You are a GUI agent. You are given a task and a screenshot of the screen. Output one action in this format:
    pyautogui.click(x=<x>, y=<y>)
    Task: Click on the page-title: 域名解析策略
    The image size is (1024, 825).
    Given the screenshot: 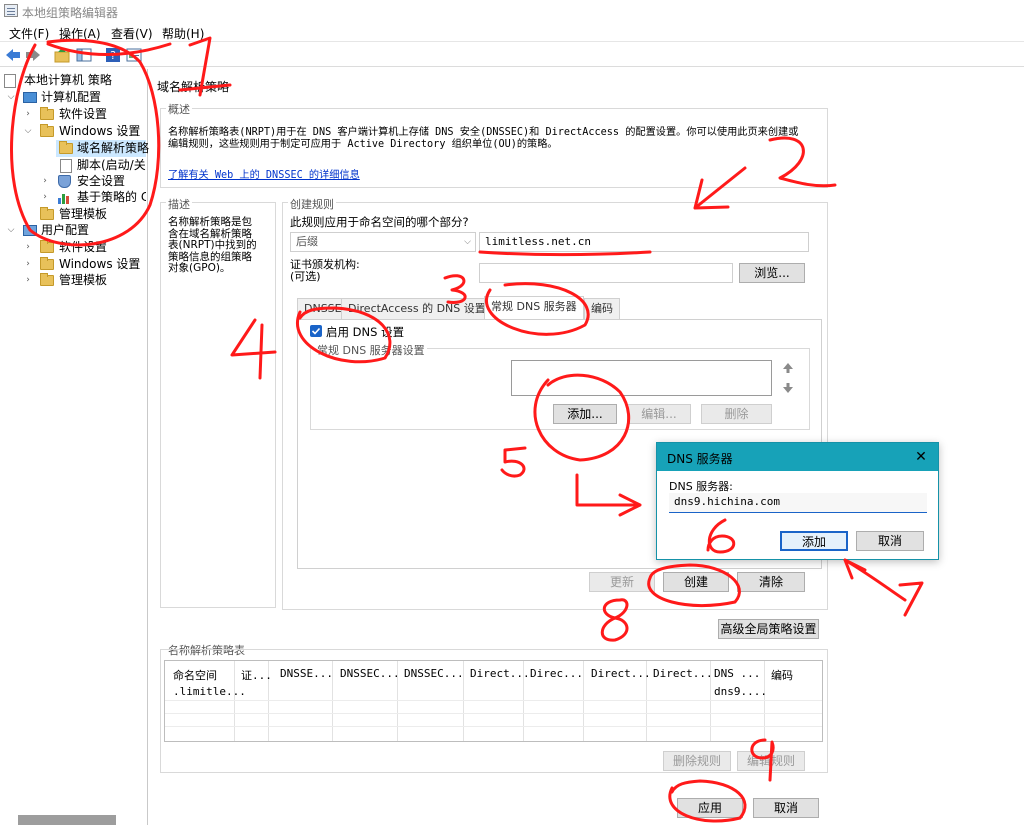 What is the action you would take?
    pyautogui.click(x=193, y=87)
    